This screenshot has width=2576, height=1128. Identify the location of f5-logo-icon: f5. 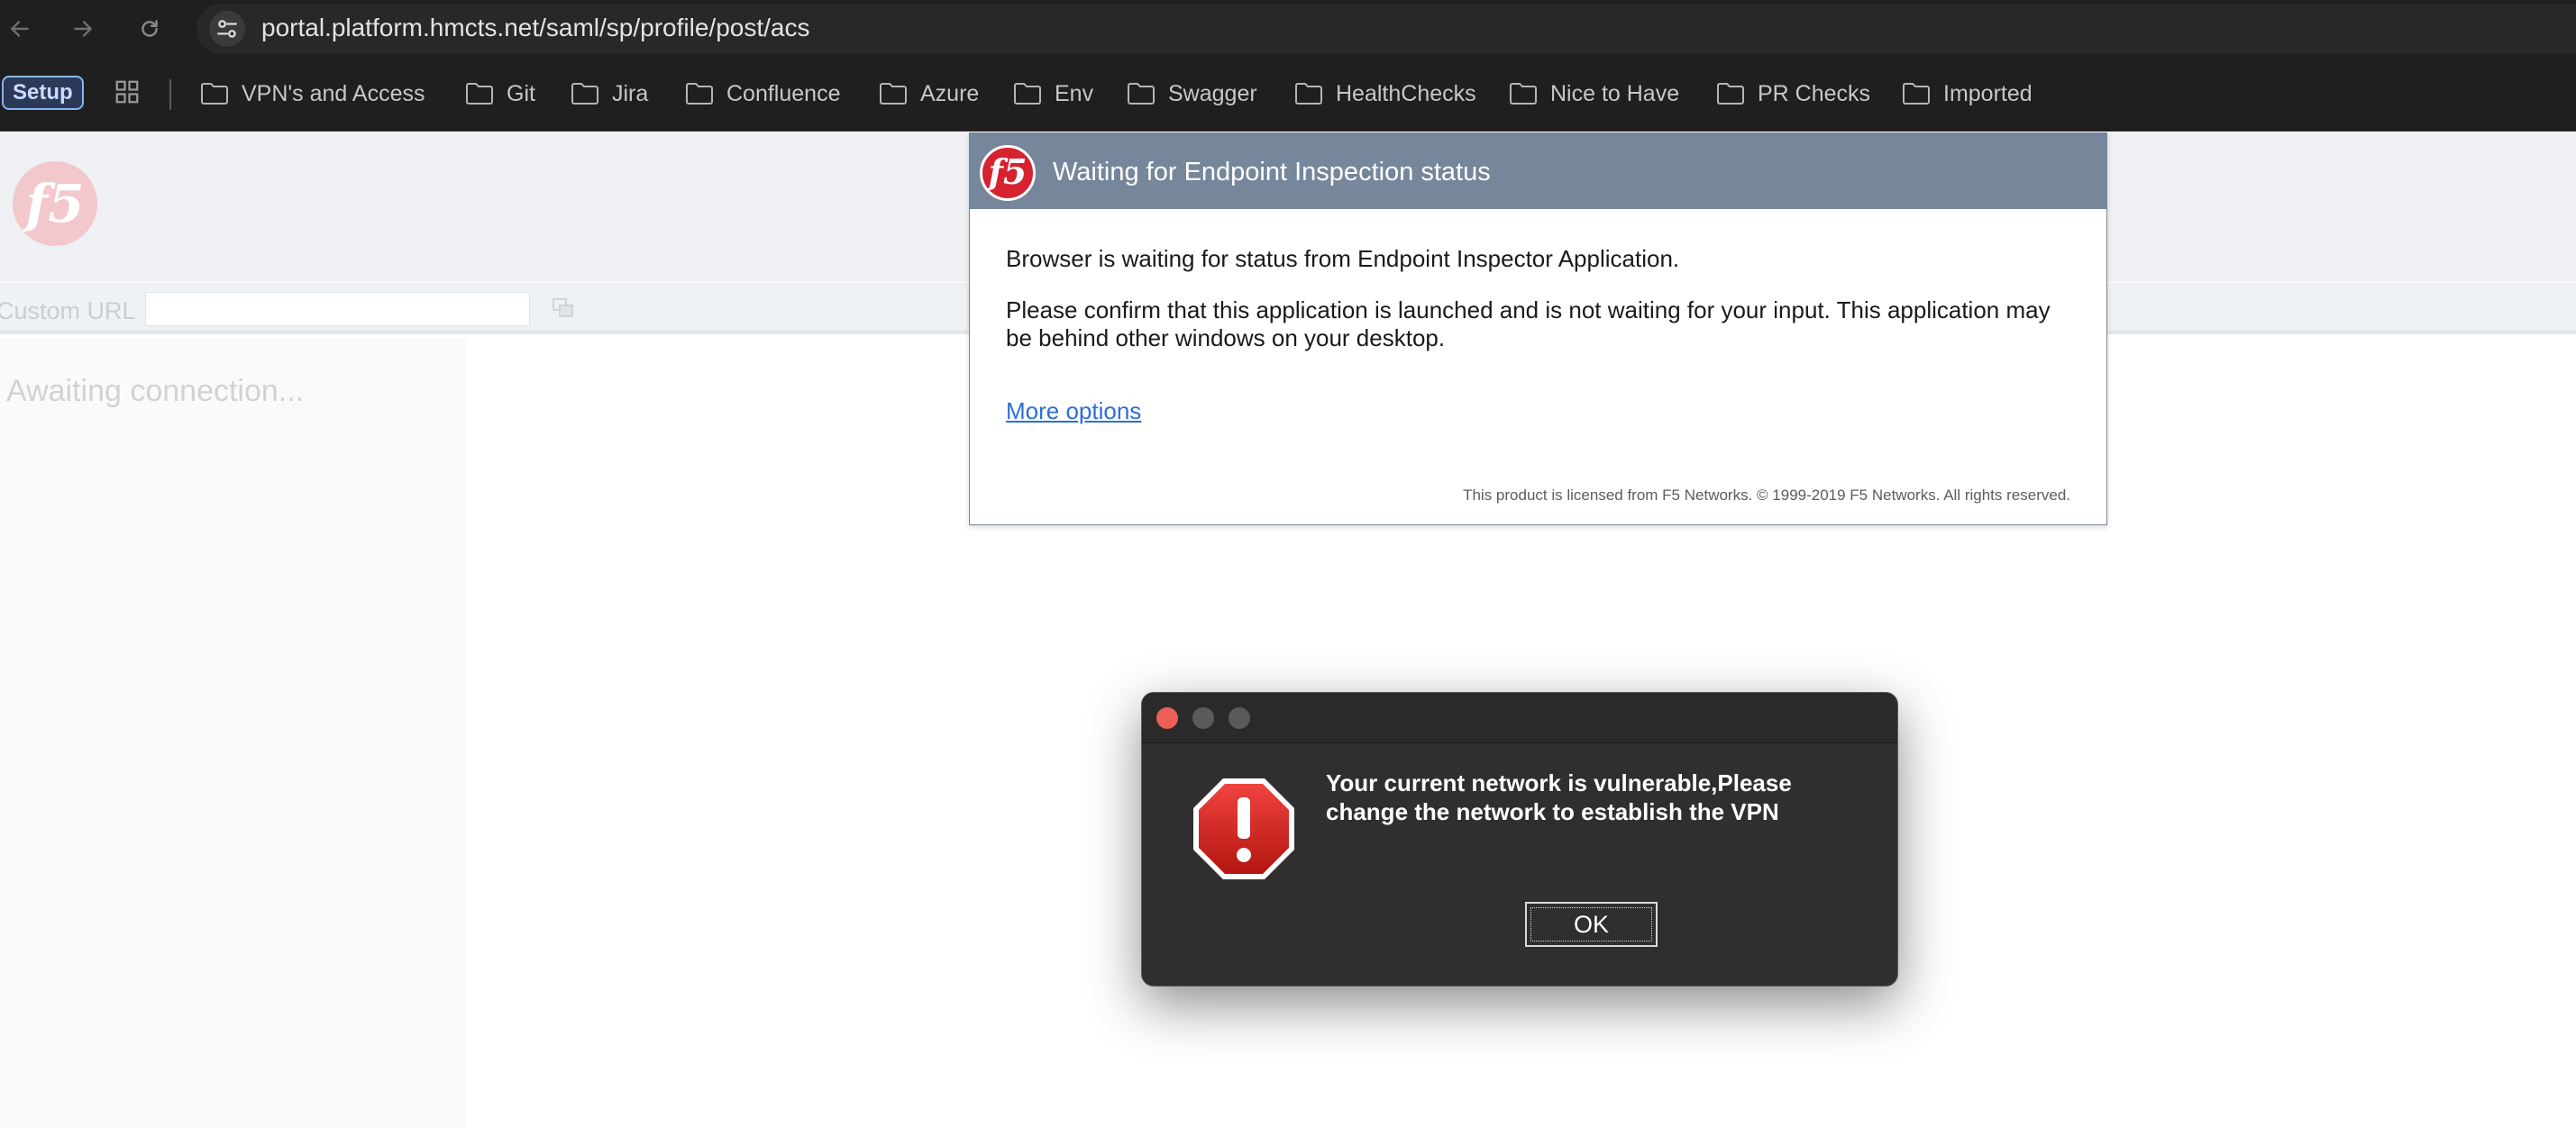
(1008, 173).